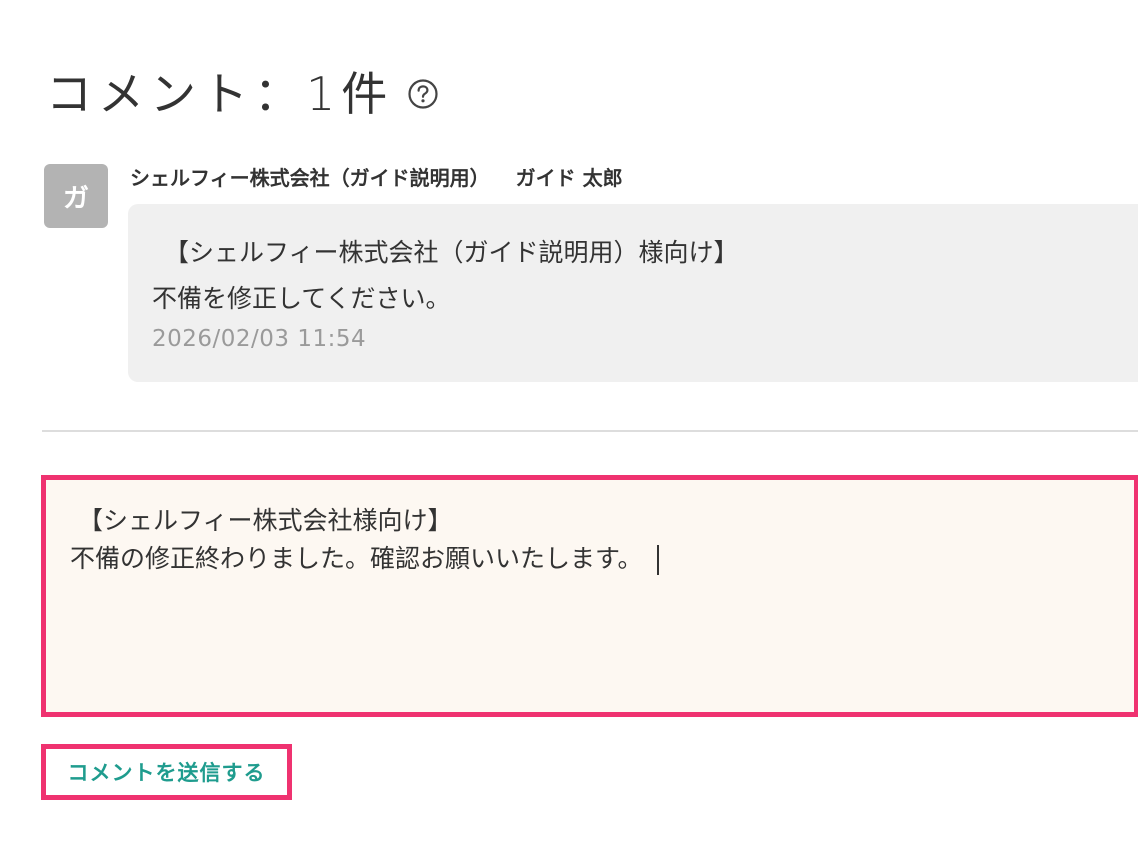  I want to click on submit-comment-label: コメントを送信する, so click(166, 773).